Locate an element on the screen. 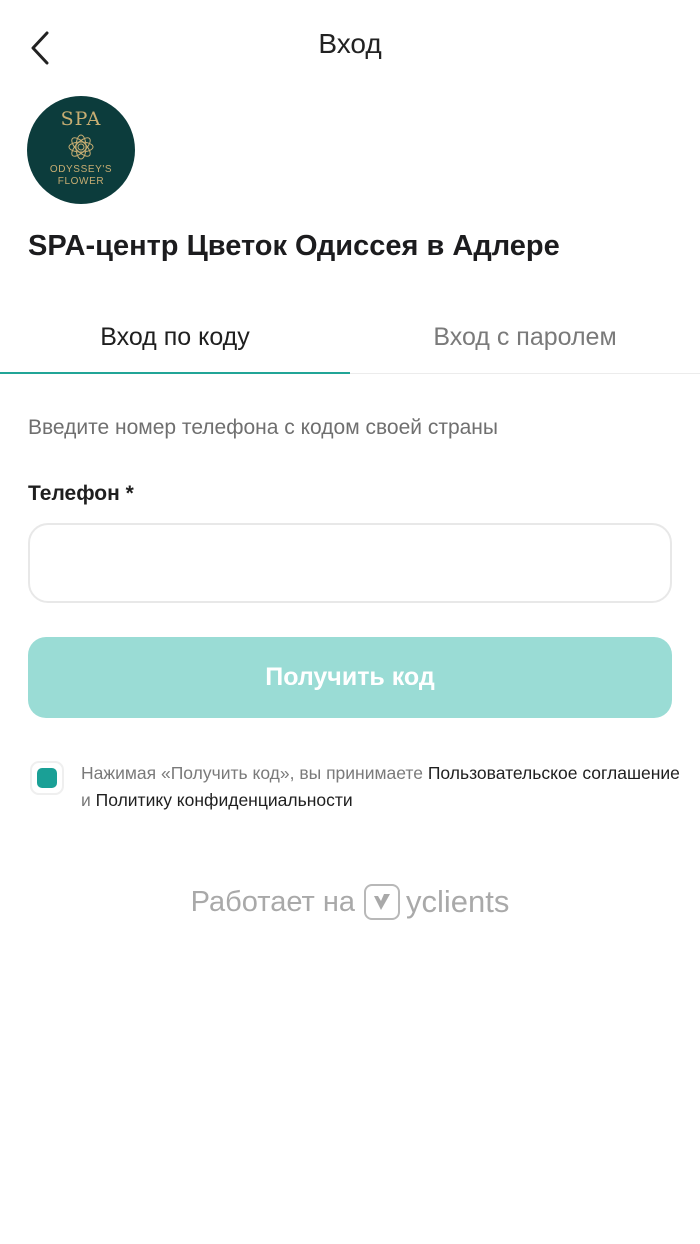 This screenshot has width=700, height=1244. yclients-check-icon is located at coordinates (381, 902).